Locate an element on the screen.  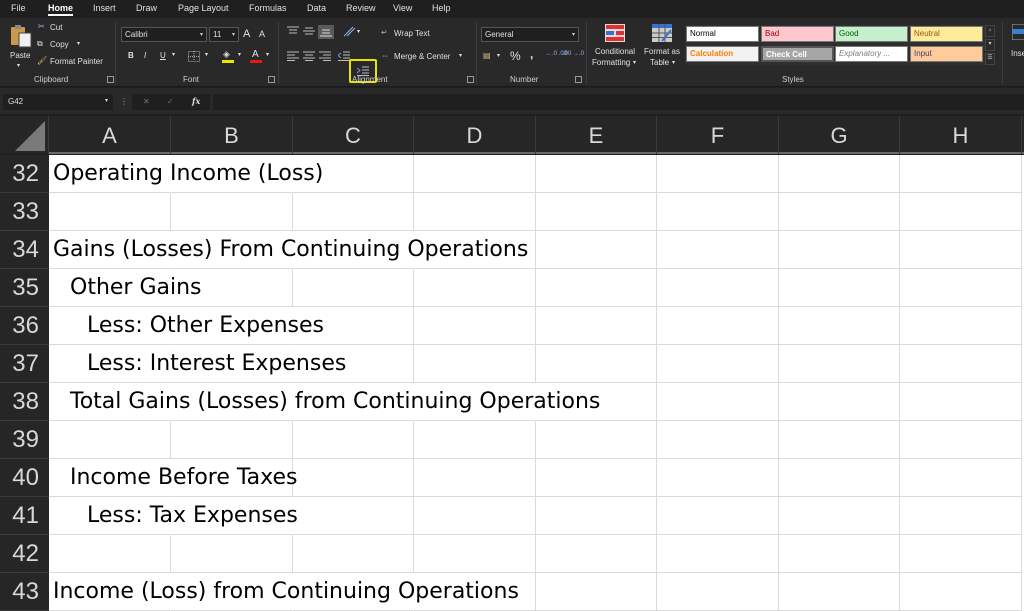
cell-g41 is located at coordinates (839, 516).